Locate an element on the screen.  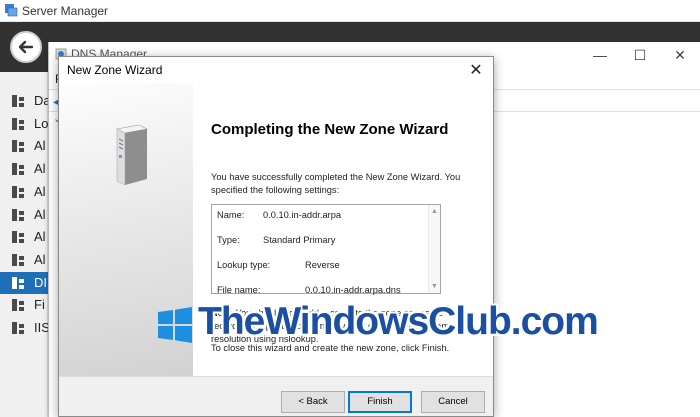
setting-key: Name: is located at coordinates (231, 215).